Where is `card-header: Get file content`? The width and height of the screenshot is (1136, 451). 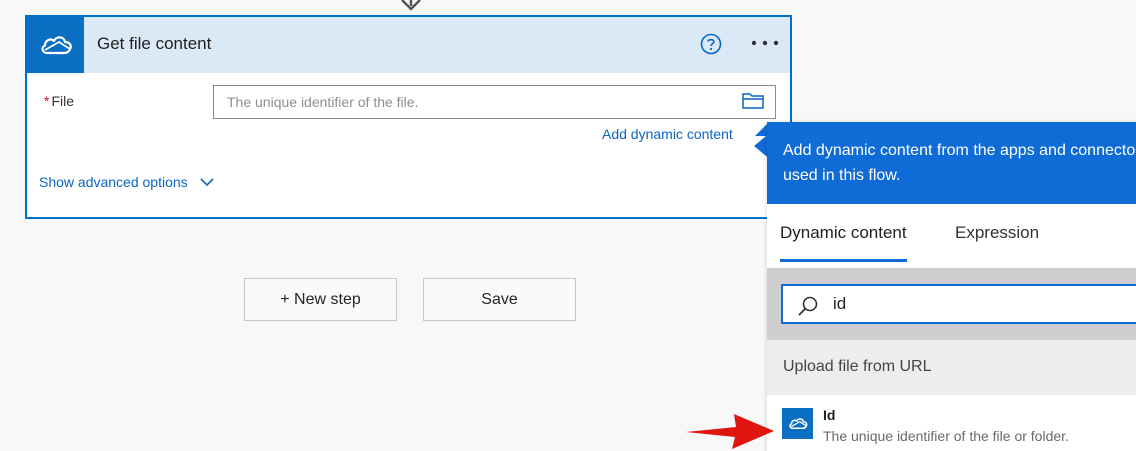 card-header: Get file content is located at coordinates (408, 45).